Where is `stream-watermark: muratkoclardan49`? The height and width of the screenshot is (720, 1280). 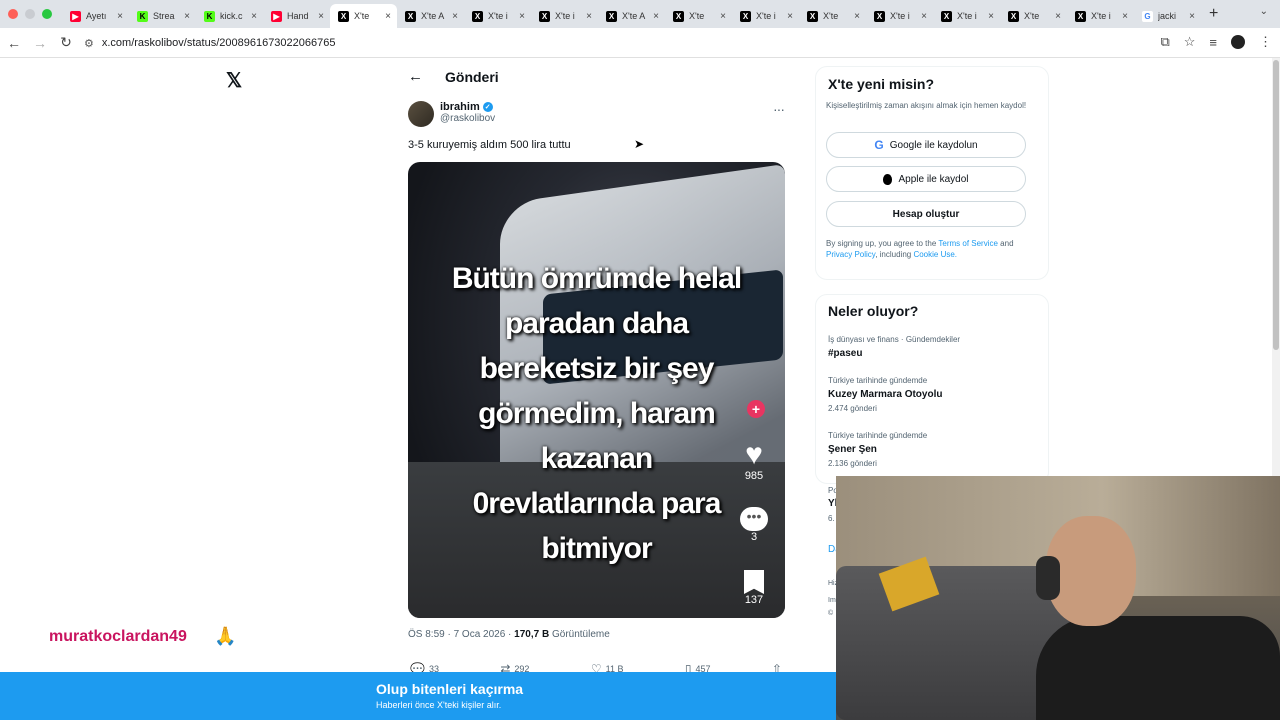
stream-watermark: muratkoclardan49 is located at coordinates (118, 636).